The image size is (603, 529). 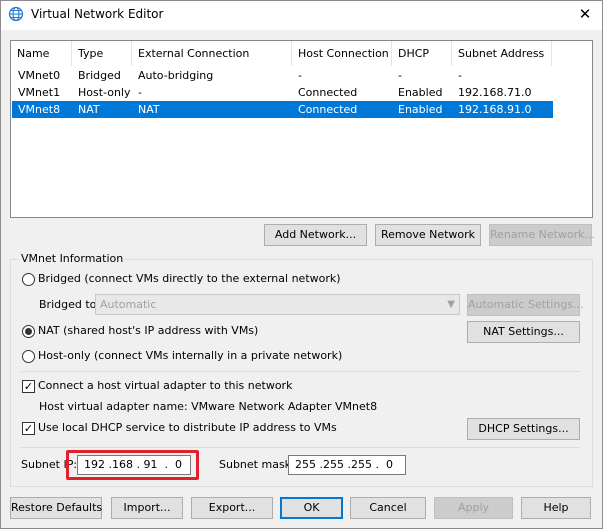 What do you see at coordinates (140, 92) in the screenshot?
I see `cell-external: -` at bounding box center [140, 92].